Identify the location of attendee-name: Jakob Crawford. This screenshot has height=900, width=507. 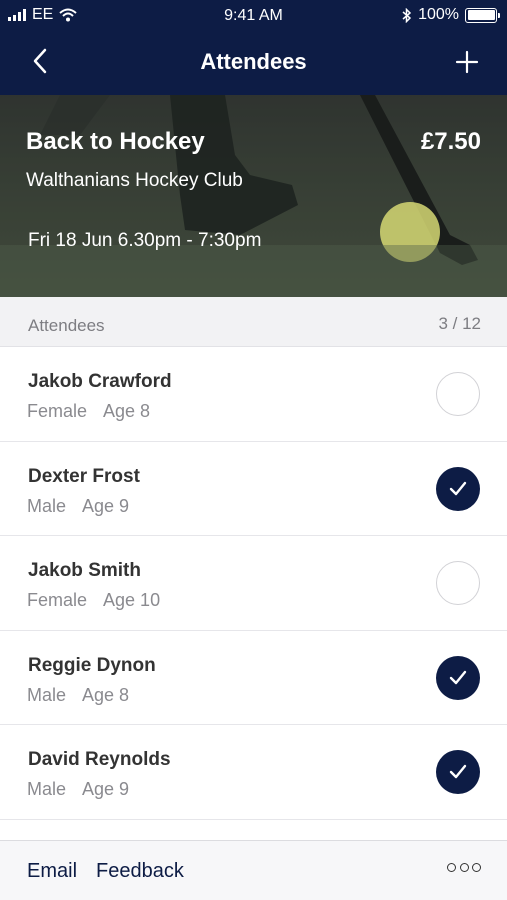
(100, 381).